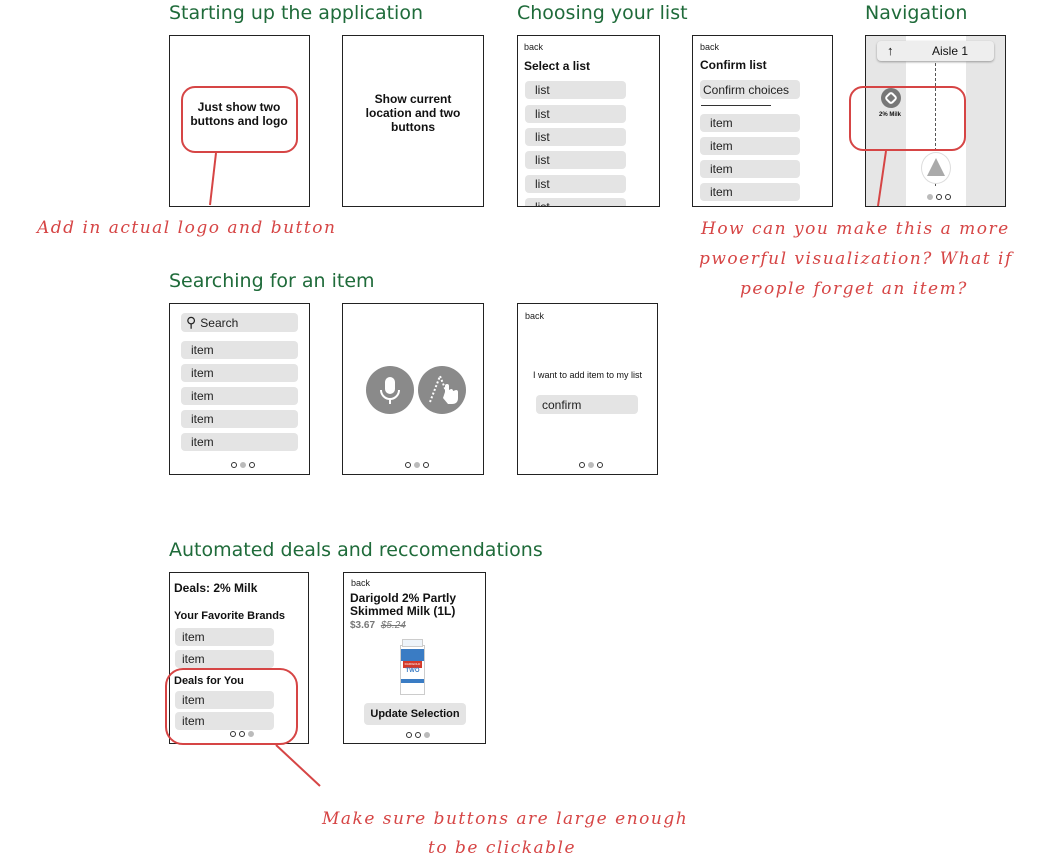  I want to click on annotation-note-logo: Add in actual logo and button, so click(187, 228).